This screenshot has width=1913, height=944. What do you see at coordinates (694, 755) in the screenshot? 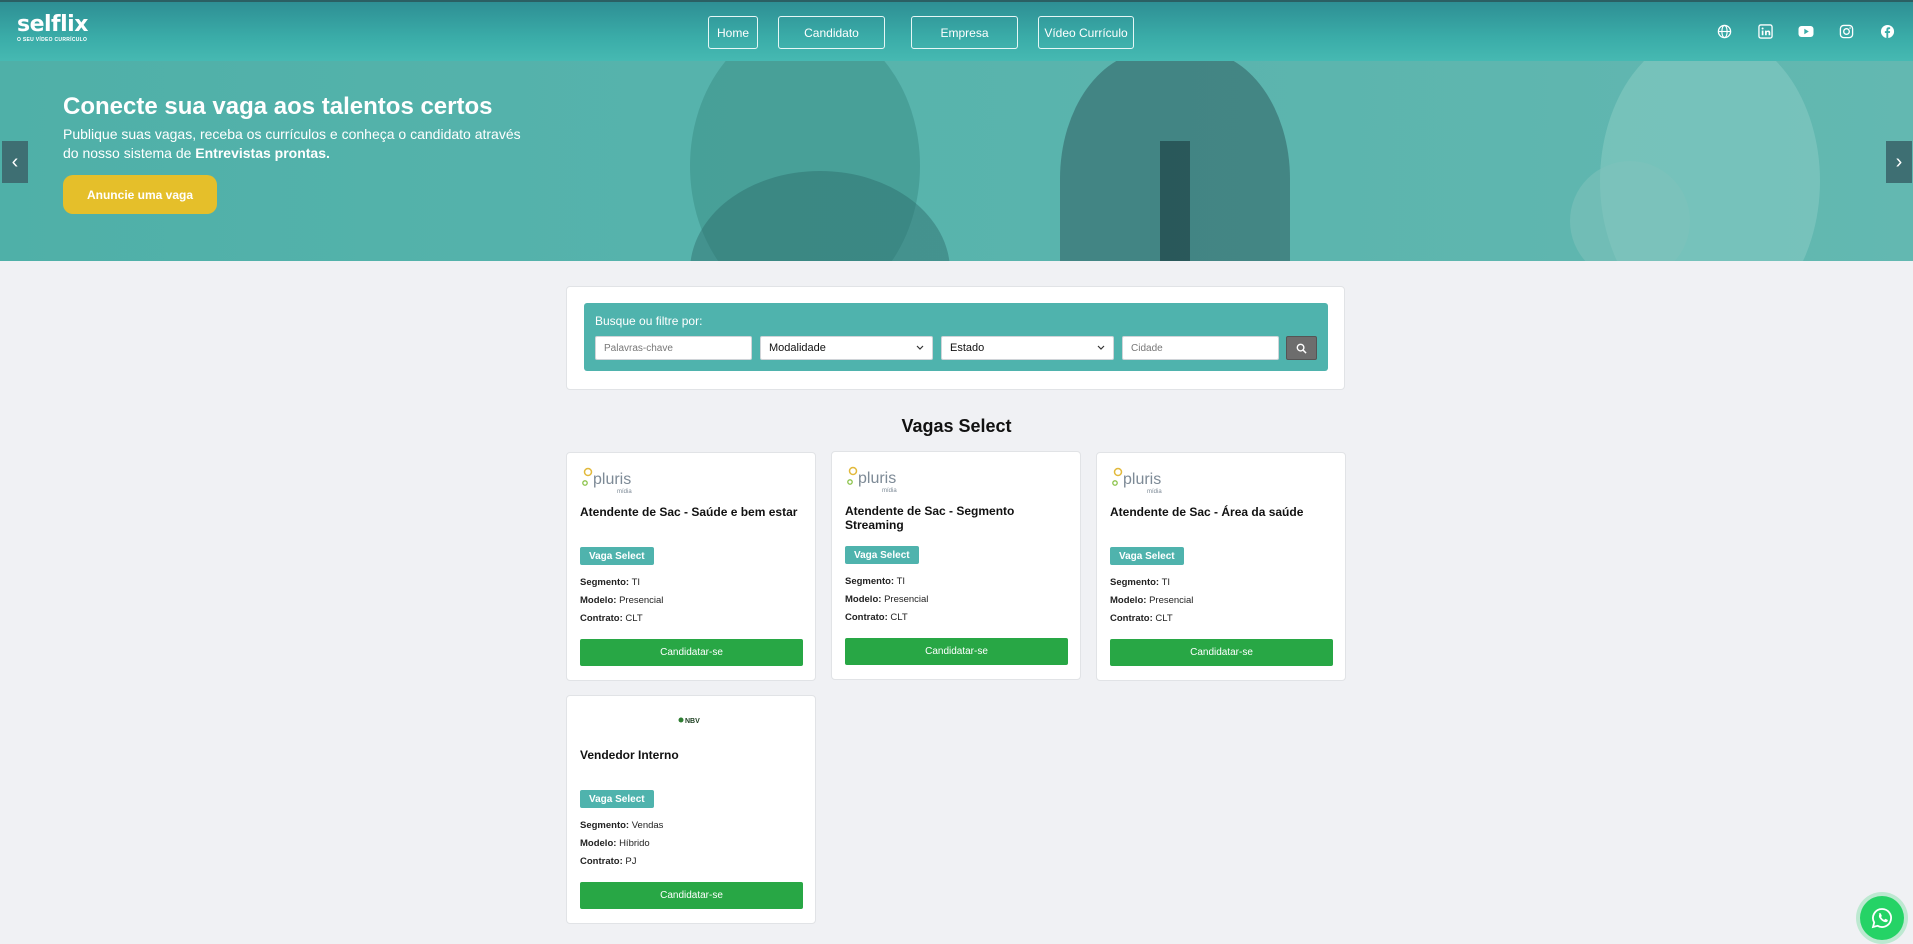
I see `job-title: Vendedor Interno` at bounding box center [694, 755].